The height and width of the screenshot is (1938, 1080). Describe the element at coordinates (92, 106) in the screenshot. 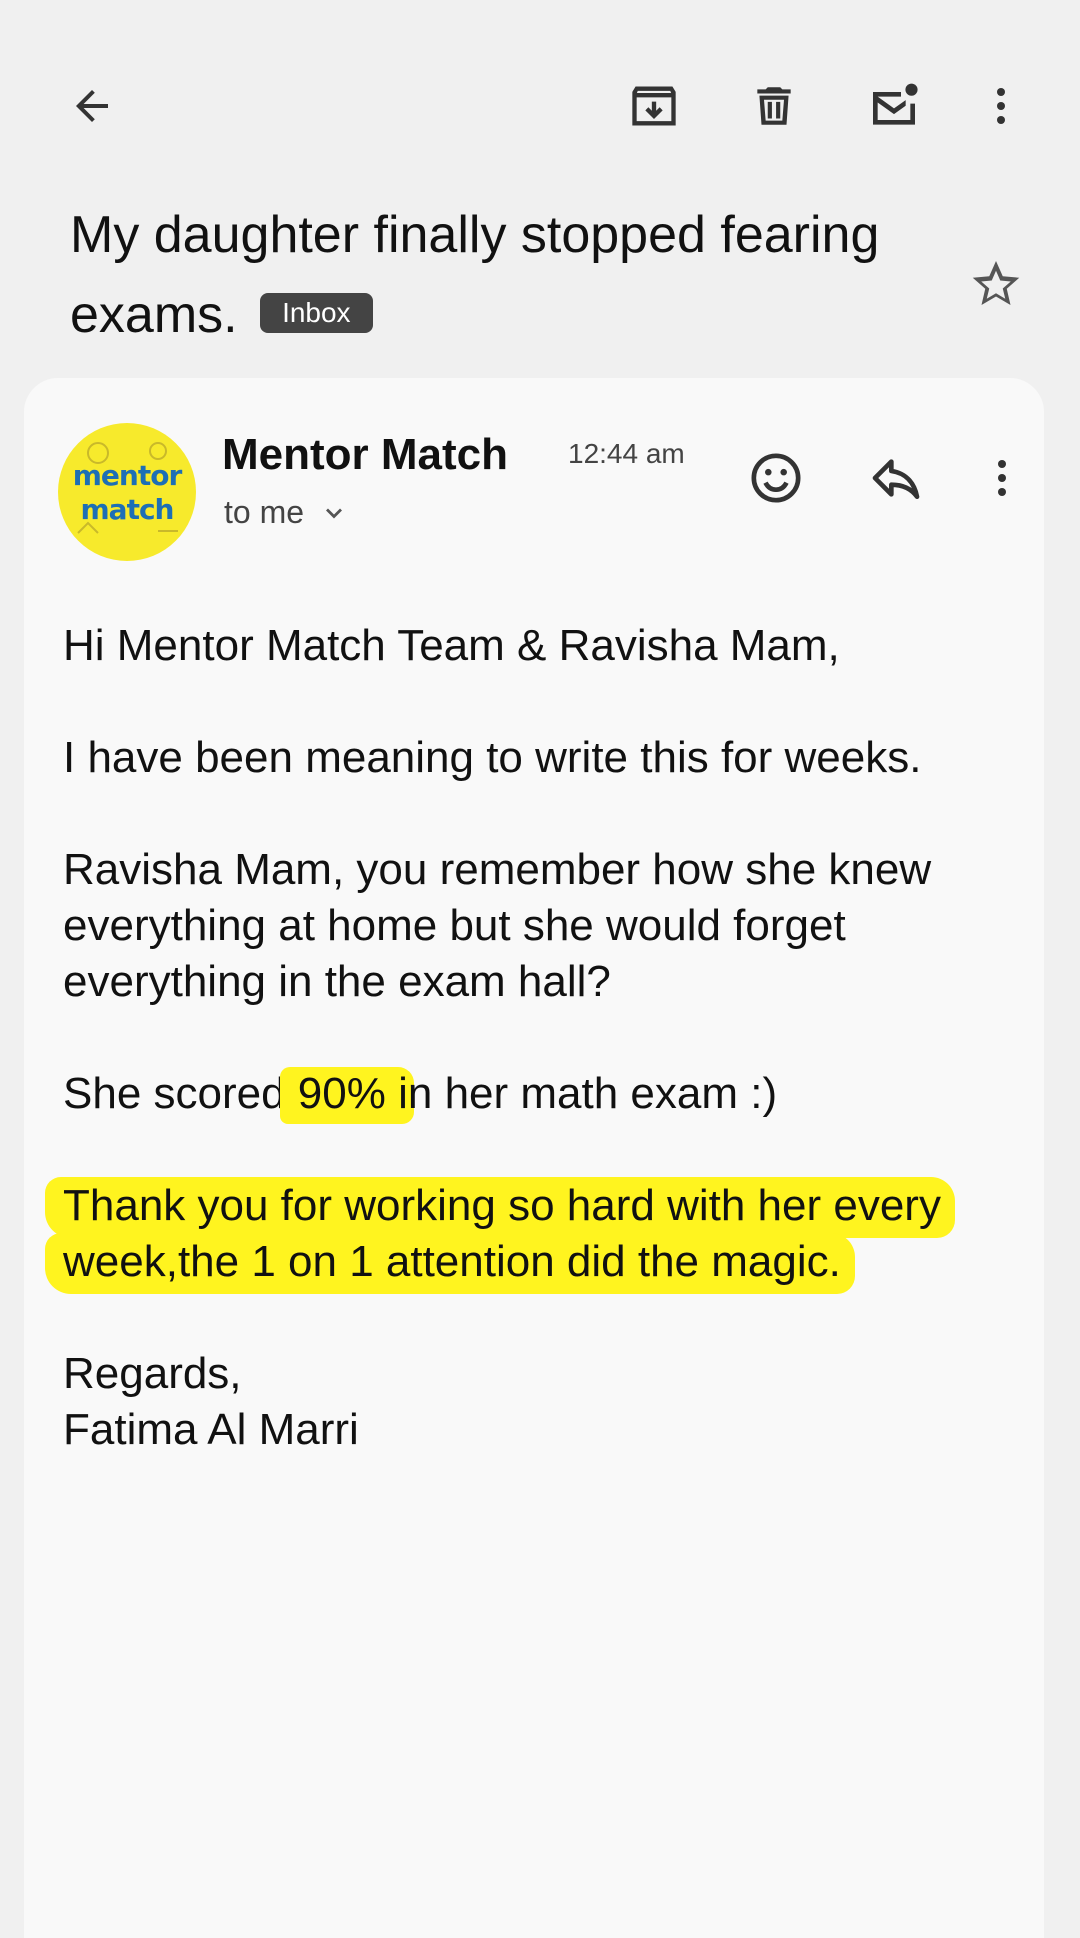

I see `back-arrow-icon` at that location.